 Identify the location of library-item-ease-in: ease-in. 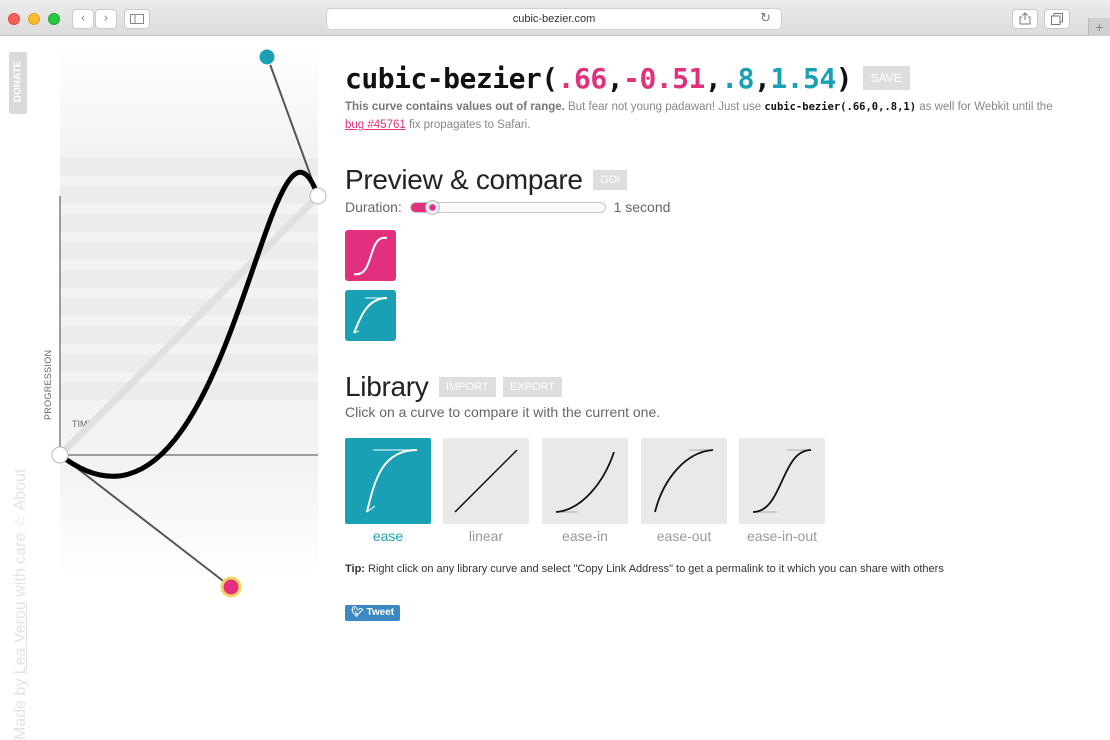
(585, 491).